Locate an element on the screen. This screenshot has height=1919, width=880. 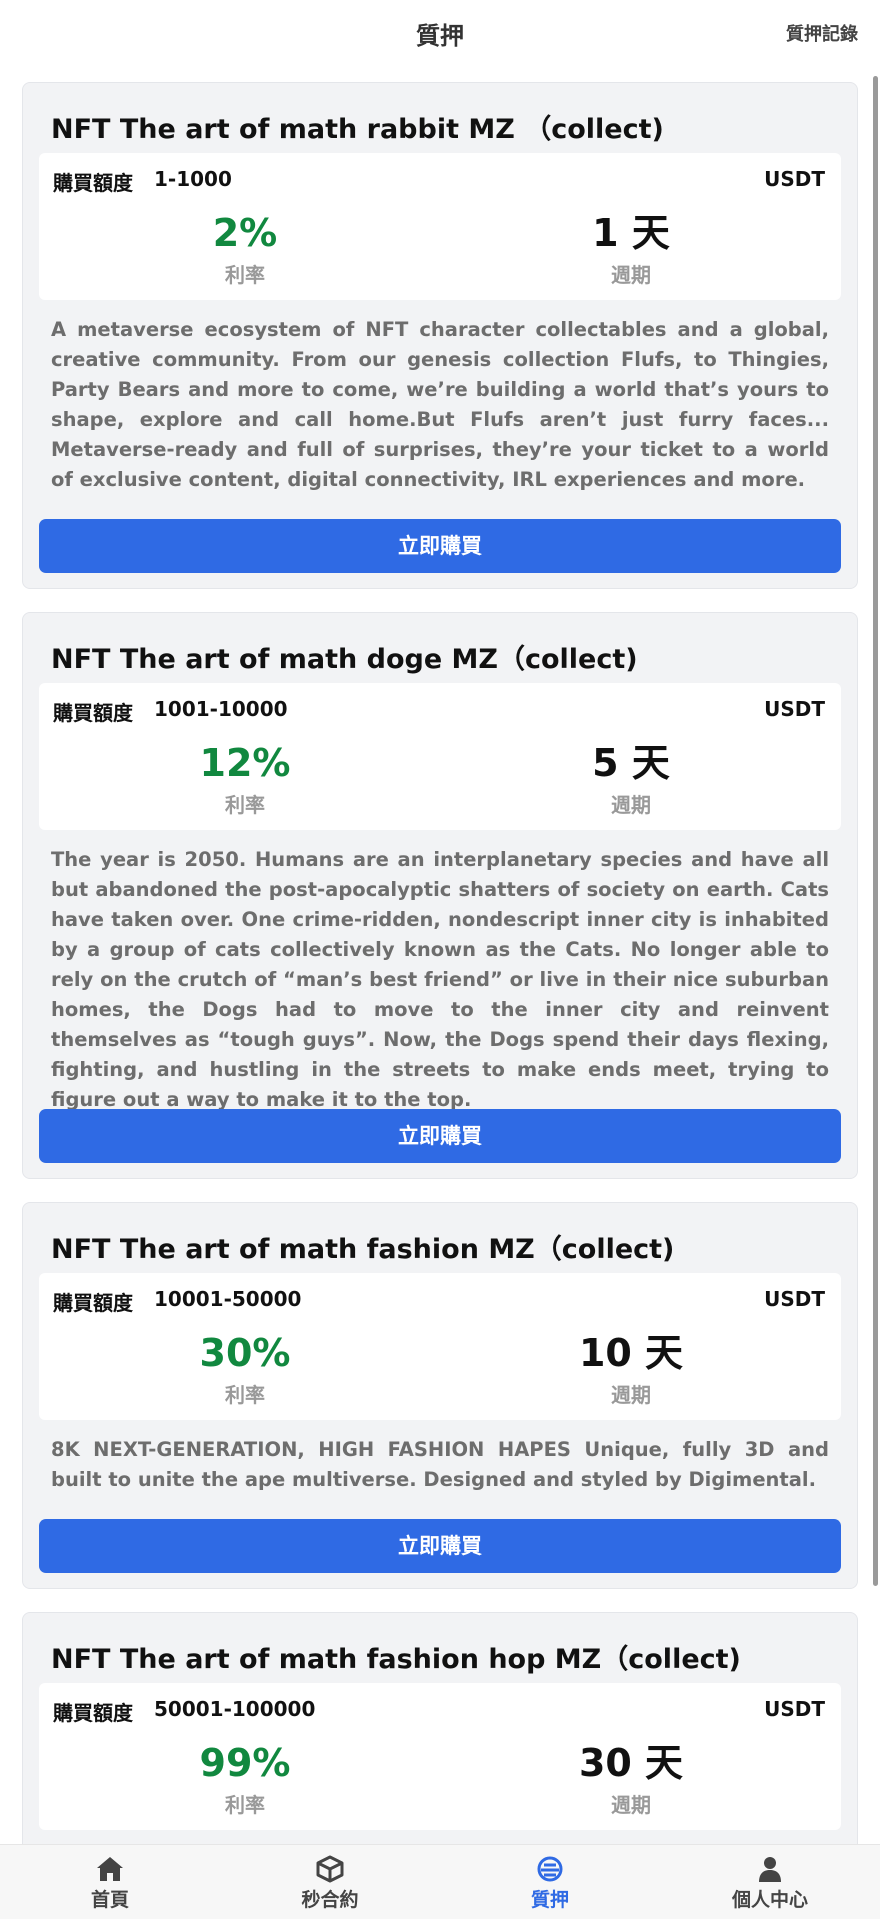
rate-stat: 30% 利率 is located at coordinates (245, 1369).